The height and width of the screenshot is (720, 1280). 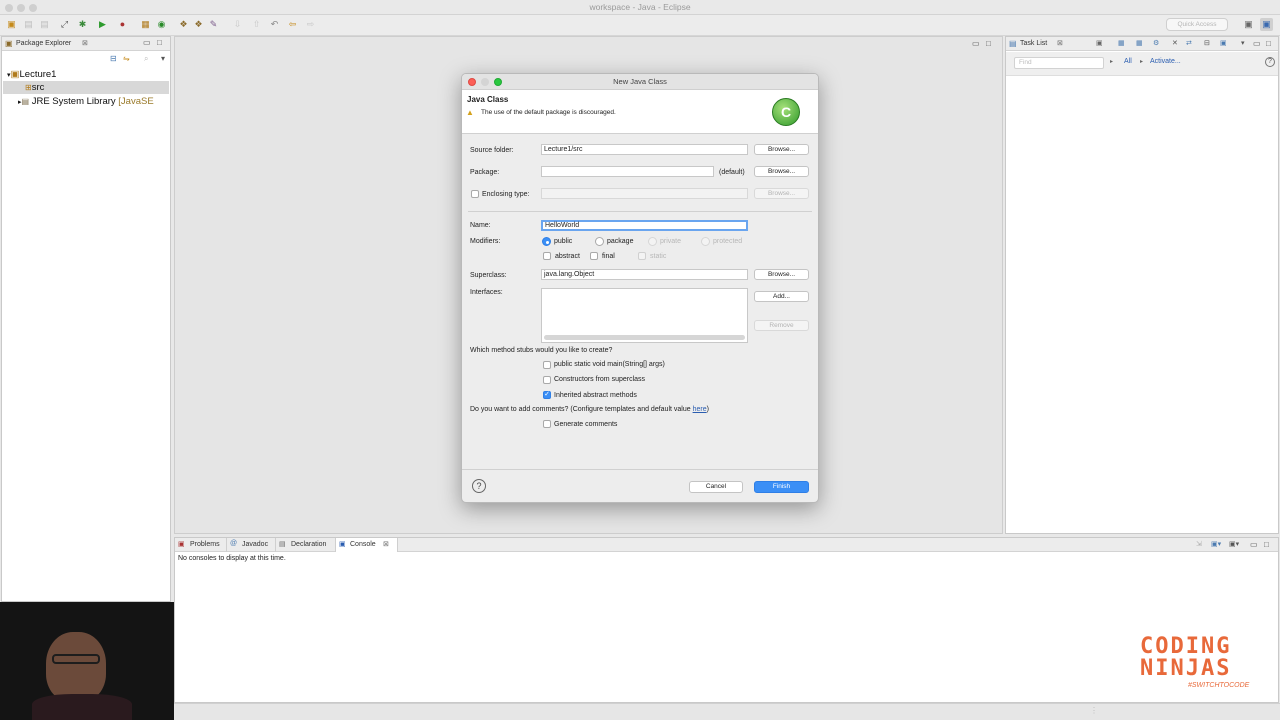 What do you see at coordinates (282, 544) in the screenshot?
I see `declaration-icon: ▤` at bounding box center [282, 544].